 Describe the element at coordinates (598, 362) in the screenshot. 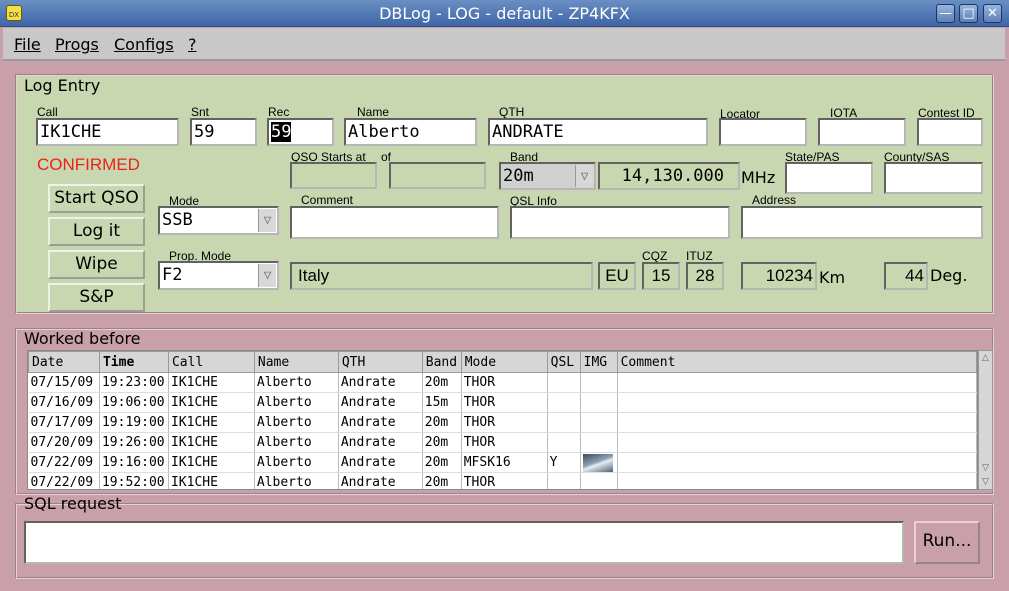

I see `column-img: IMG` at that location.